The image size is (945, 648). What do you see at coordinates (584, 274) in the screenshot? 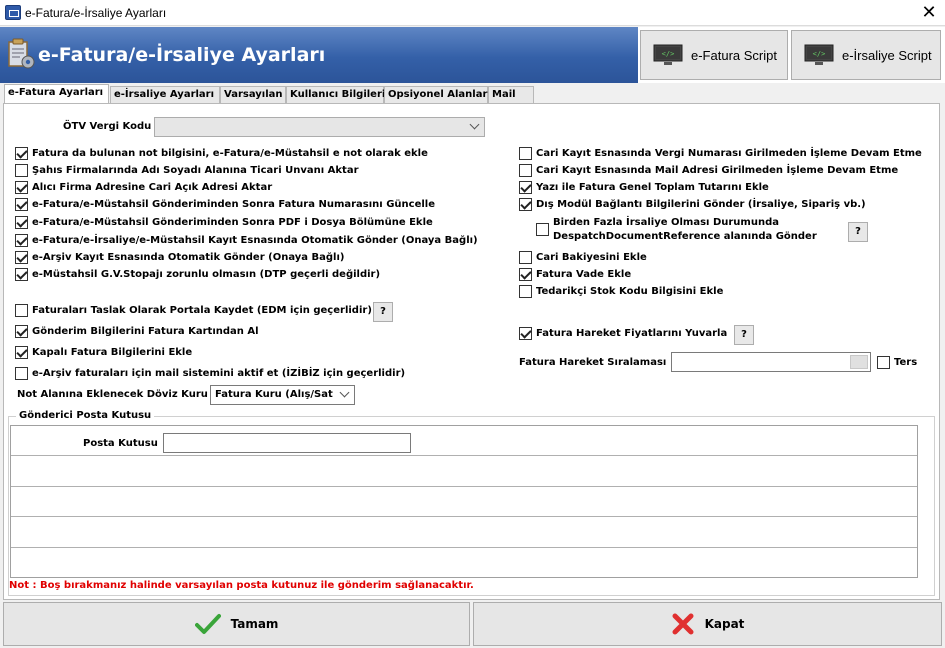
I see `check-label: Fatura Vade Ekle` at bounding box center [584, 274].